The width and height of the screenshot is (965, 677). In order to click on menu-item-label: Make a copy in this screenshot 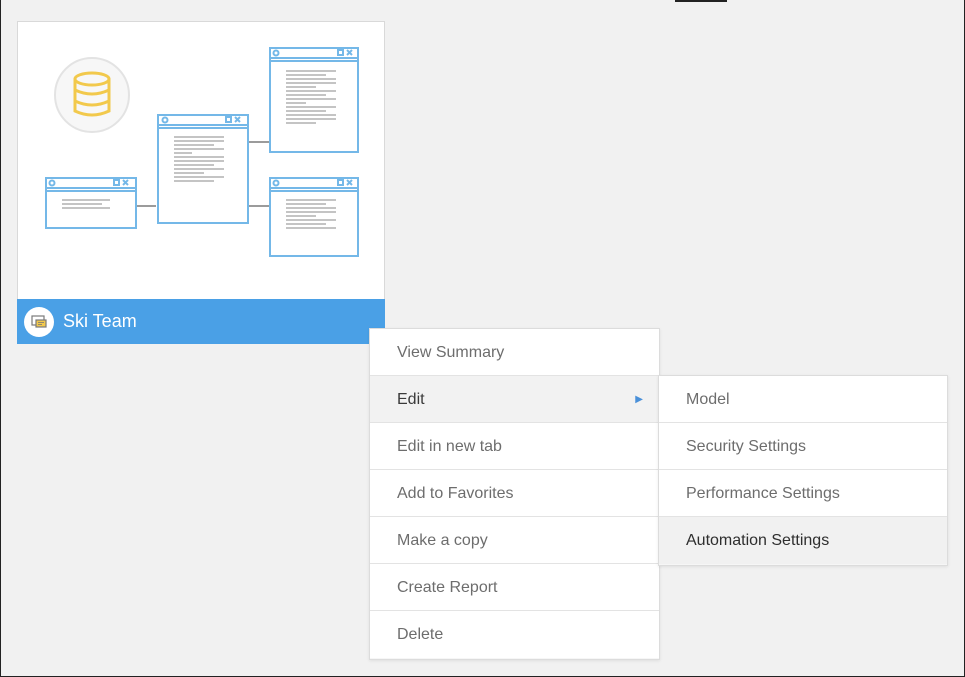, I will do `click(442, 540)`.